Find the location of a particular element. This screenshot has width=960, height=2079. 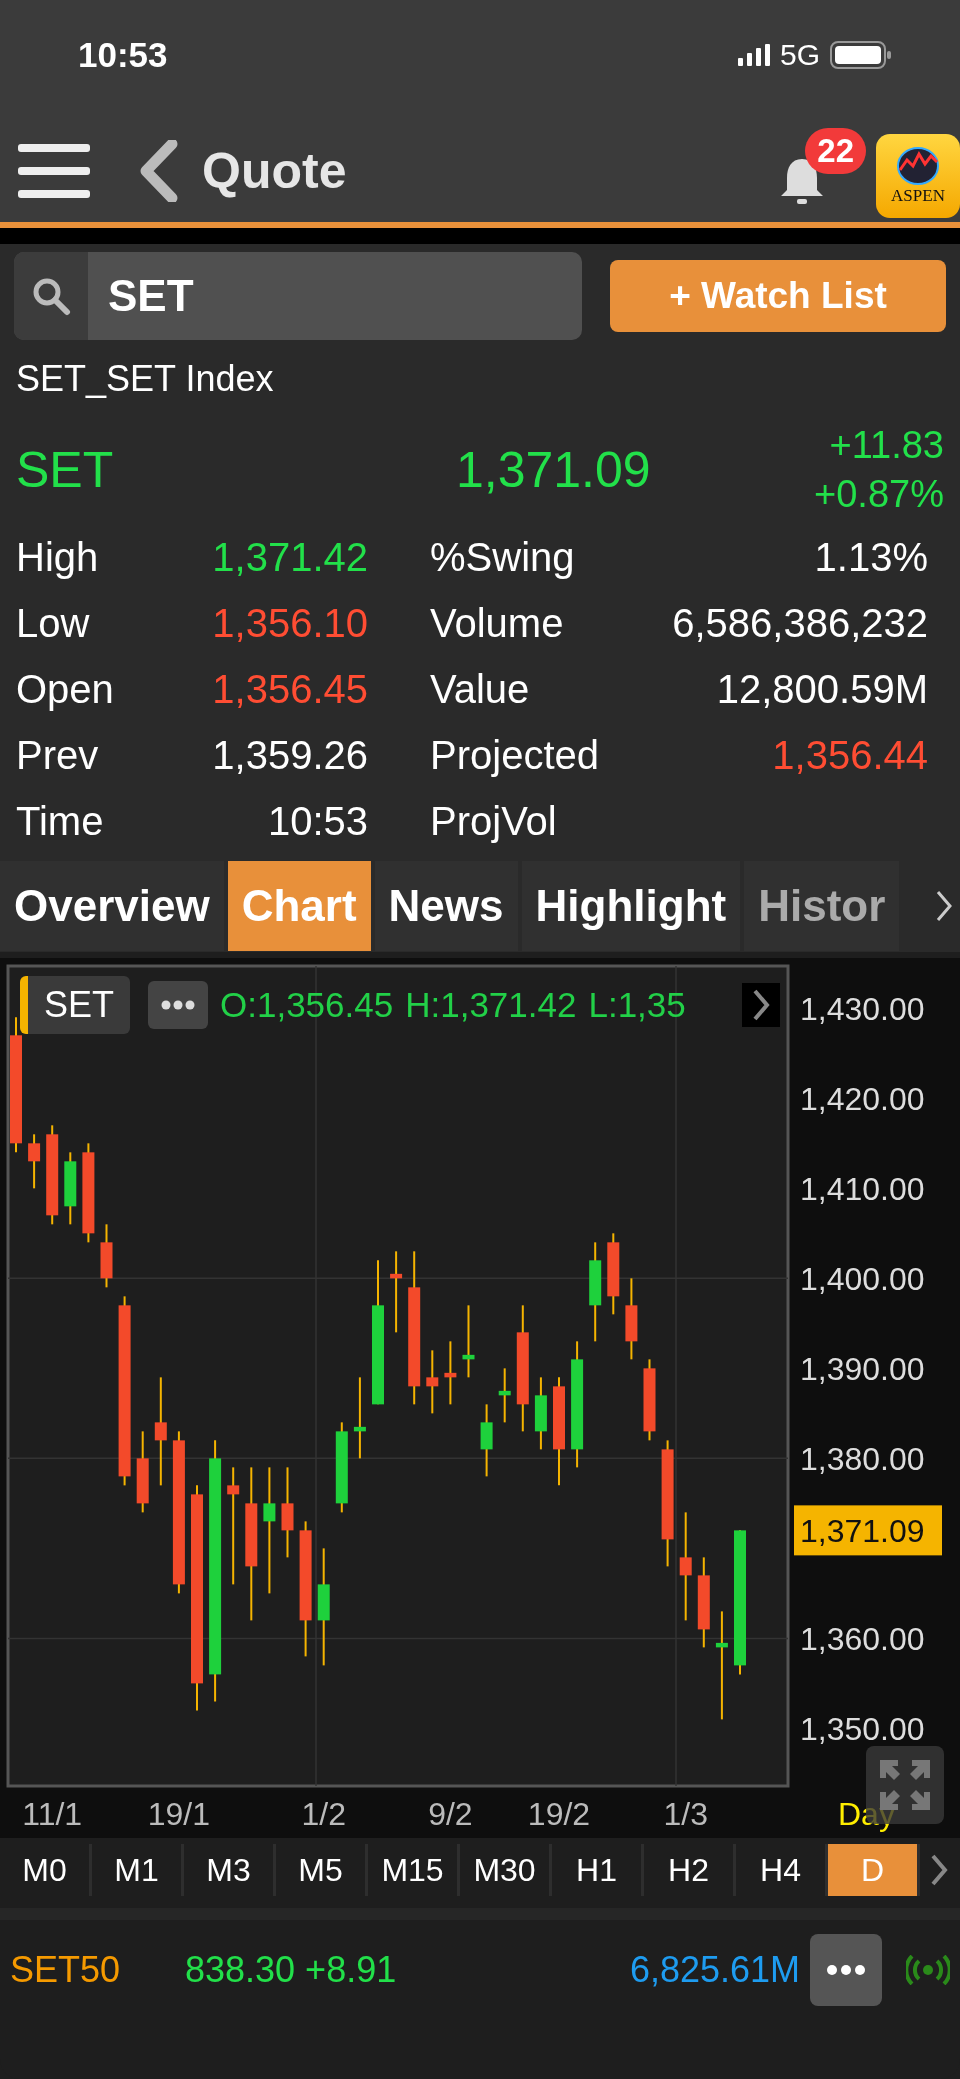

ticker-price: 838.30 +8.91 is located at coordinates (291, 1970).